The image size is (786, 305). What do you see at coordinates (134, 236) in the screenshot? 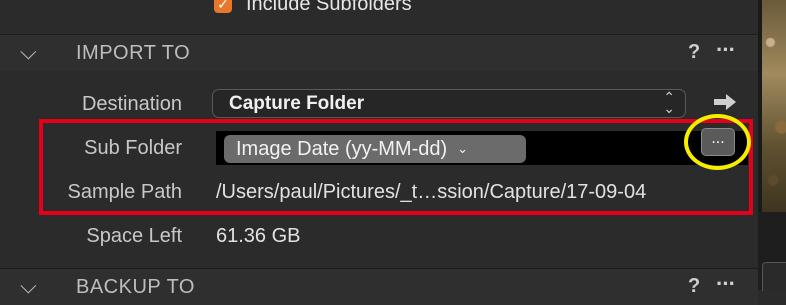
I see `space-left-label: Space Left` at bounding box center [134, 236].